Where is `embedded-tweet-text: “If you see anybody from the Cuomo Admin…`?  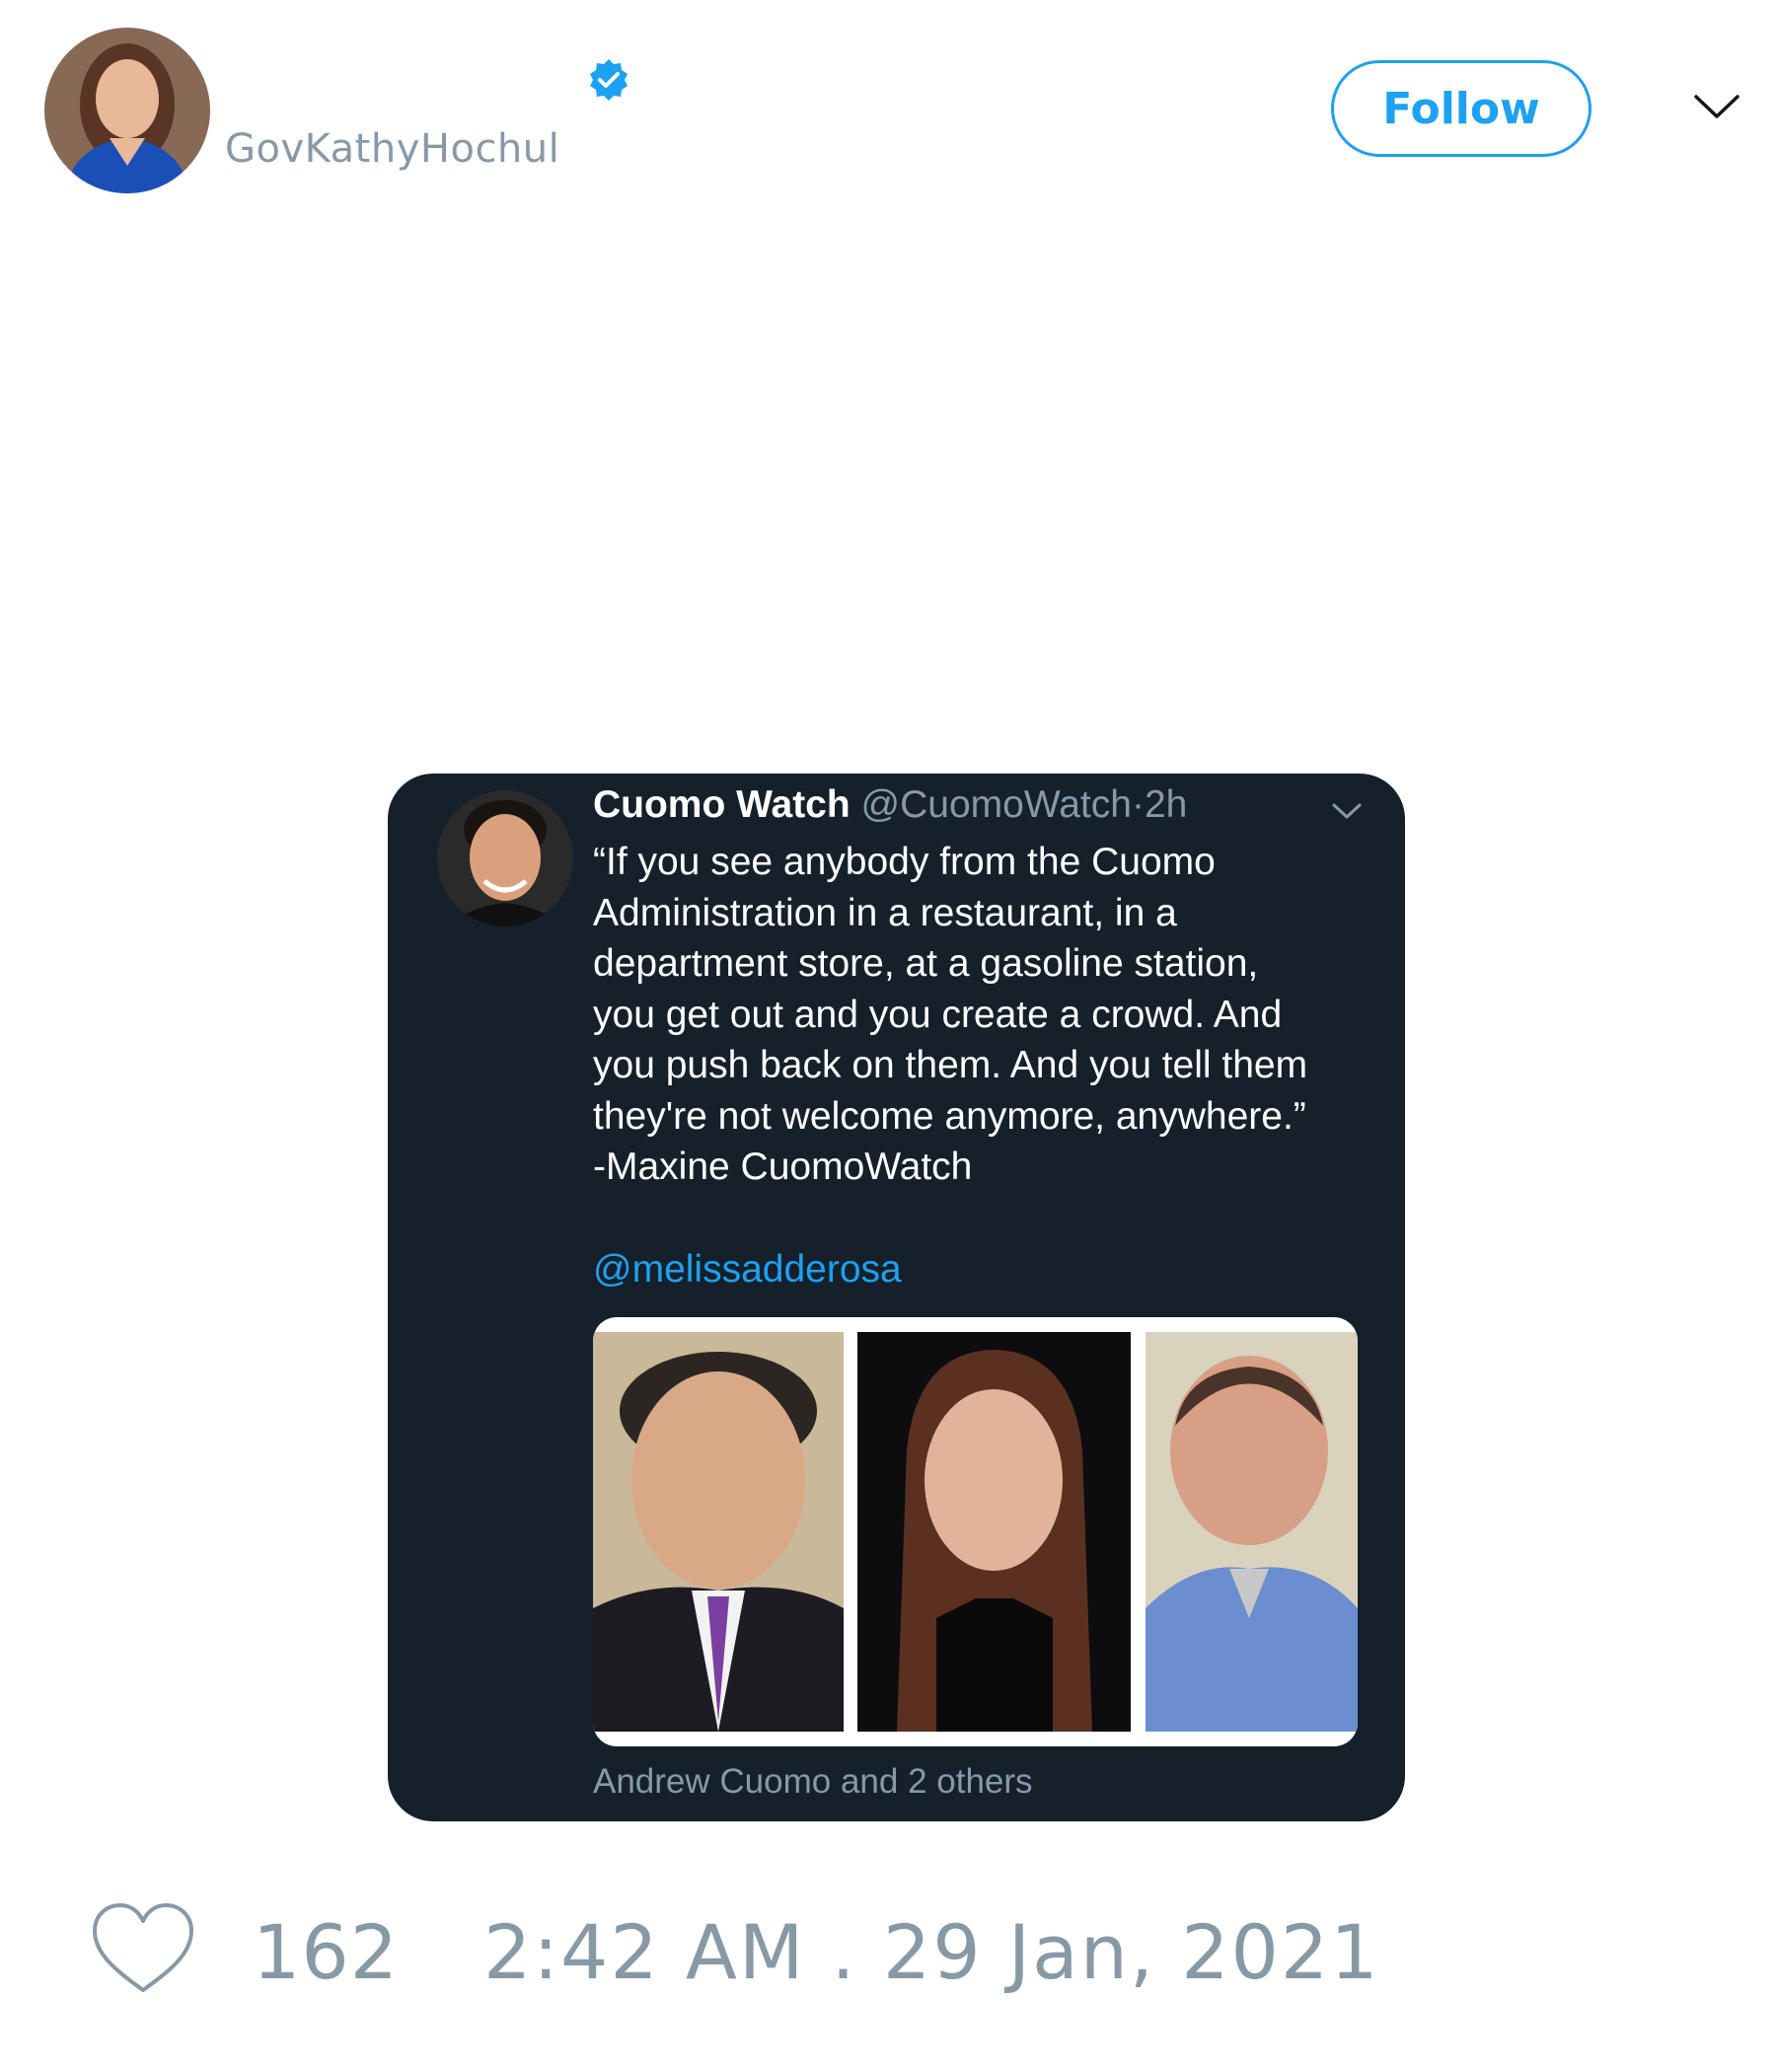 embedded-tweet-text: “If you see anybody from the Cuomo Admin… is located at coordinates (951, 1015).